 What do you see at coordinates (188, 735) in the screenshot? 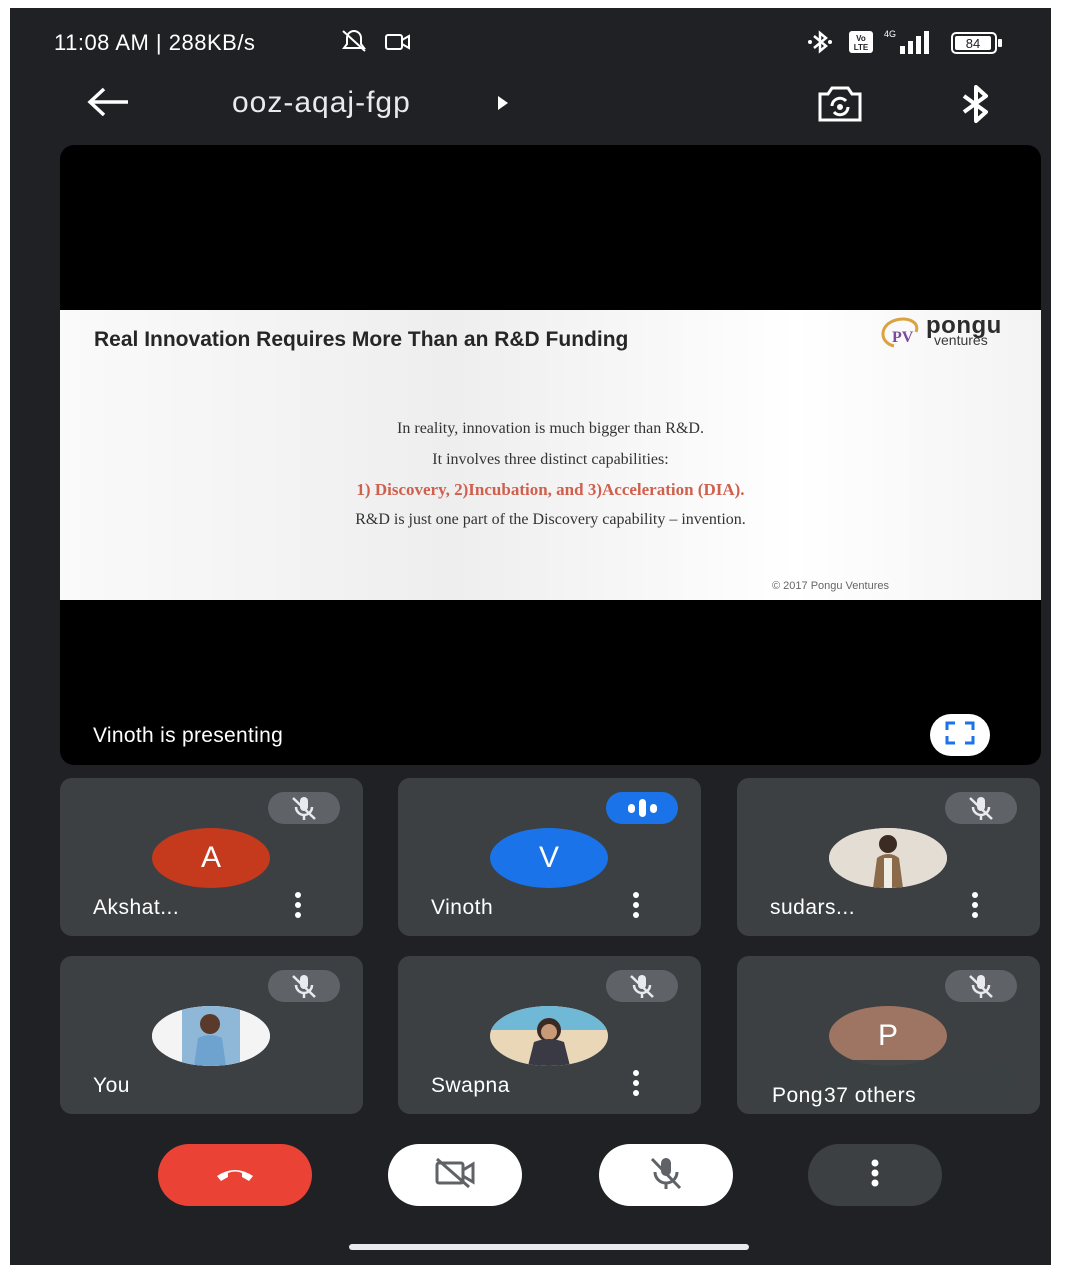
I see `presenting-label: Vinoth is presenting` at bounding box center [188, 735].